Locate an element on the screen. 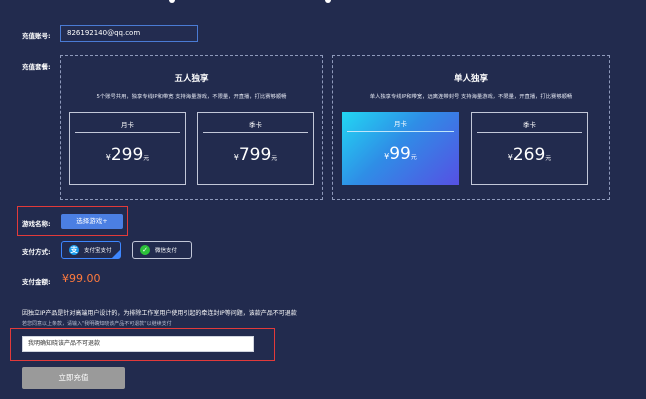  alipay-option: 支 支付宝支付 is located at coordinates (91, 250).